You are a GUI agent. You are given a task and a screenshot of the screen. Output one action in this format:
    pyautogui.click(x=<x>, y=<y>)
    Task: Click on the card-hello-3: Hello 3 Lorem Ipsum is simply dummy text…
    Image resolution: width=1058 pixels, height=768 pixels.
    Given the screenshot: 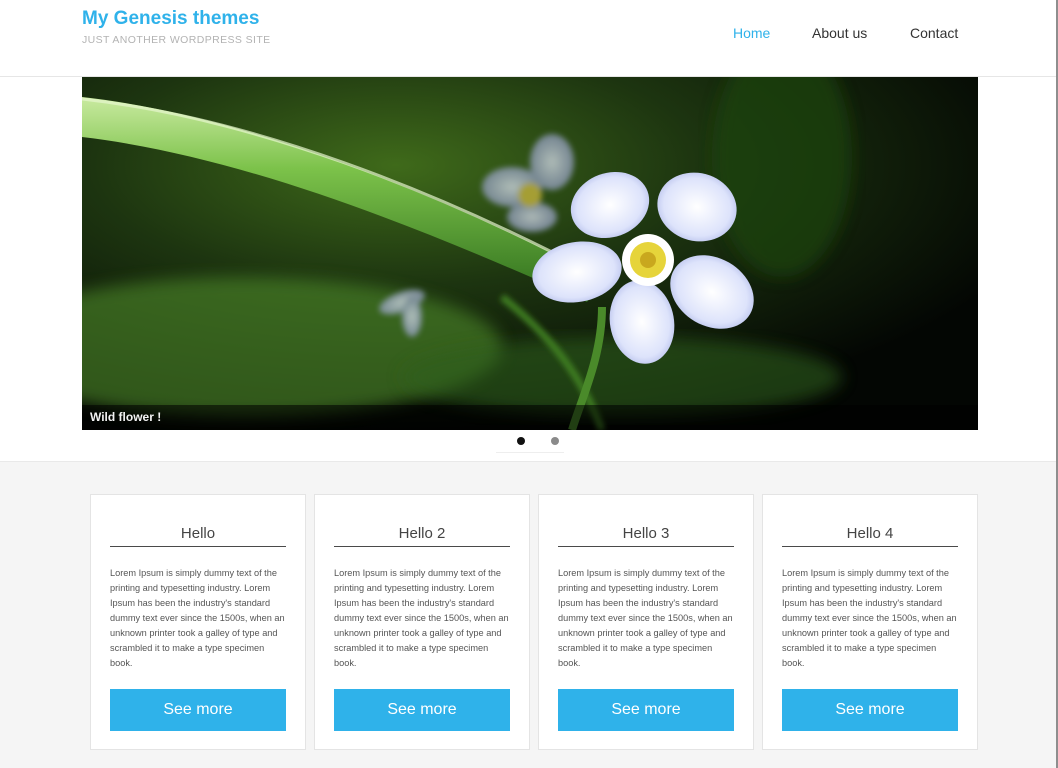 What is the action you would take?
    pyautogui.click(x=646, y=622)
    